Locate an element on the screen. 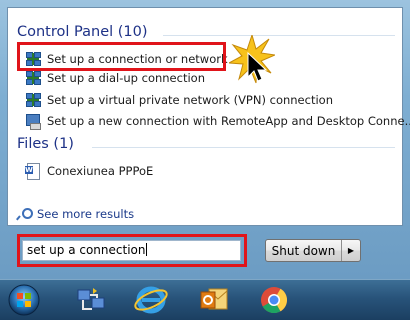 The image size is (410, 320). shutdown-button: Shut down is located at coordinates (304, 250).